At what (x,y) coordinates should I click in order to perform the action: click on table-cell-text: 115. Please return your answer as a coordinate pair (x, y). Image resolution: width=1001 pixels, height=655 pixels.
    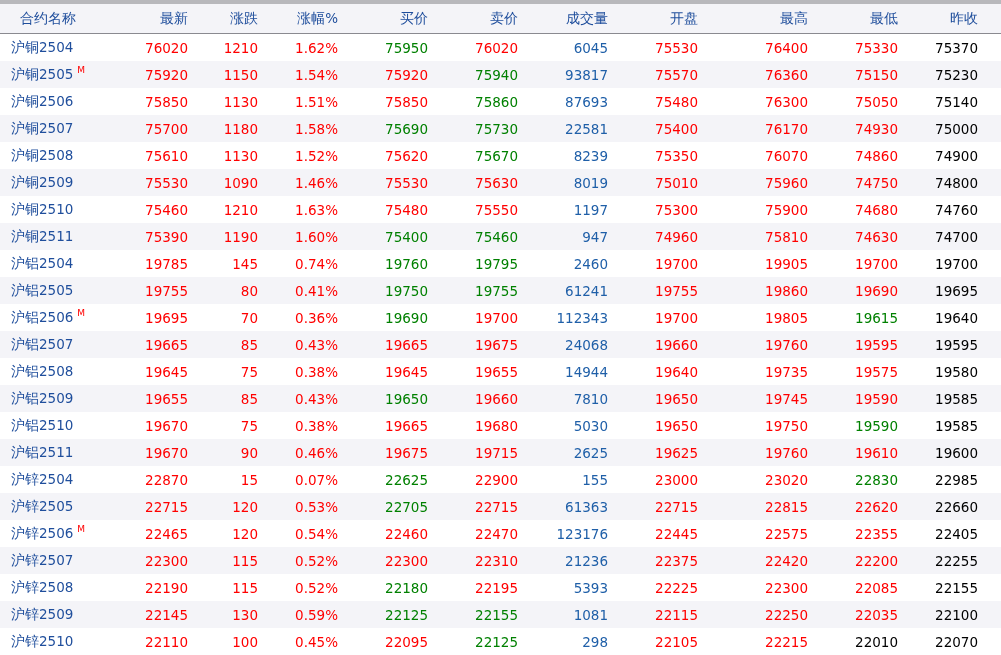
    Looking at the image, I should click on (244, 587).